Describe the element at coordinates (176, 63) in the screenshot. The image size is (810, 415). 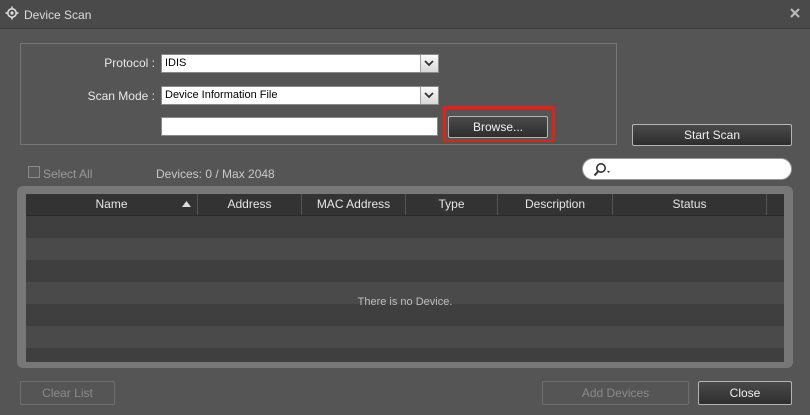
I see `protocol-value: IDIS` at that location.